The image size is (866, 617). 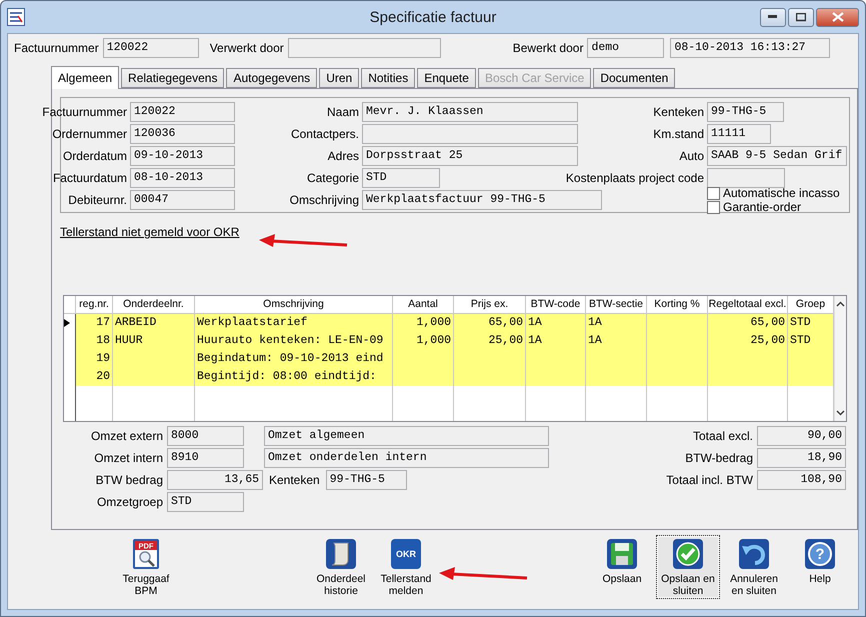 I want to click on toolbar-button: Annuleren en sluiten, so click(x=754, y=567).